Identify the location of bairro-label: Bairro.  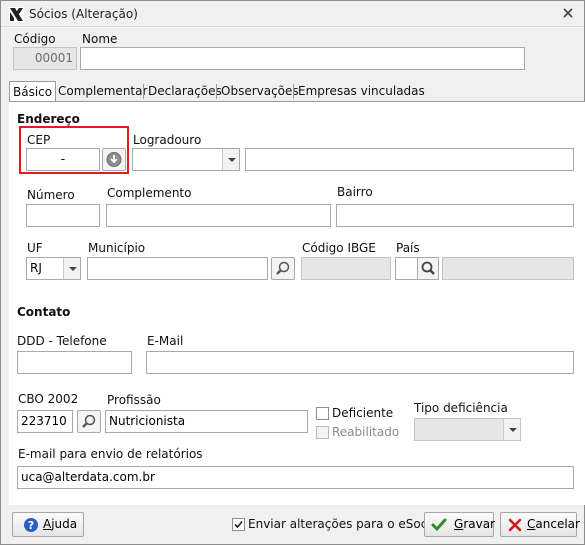
(355, 192).